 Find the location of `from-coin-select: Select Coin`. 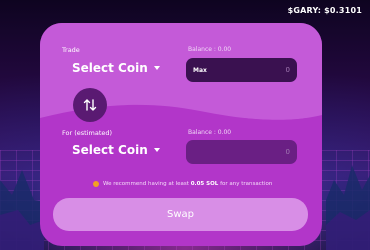

from-coin-select: Select Coin is located at coordinates (116, 68).